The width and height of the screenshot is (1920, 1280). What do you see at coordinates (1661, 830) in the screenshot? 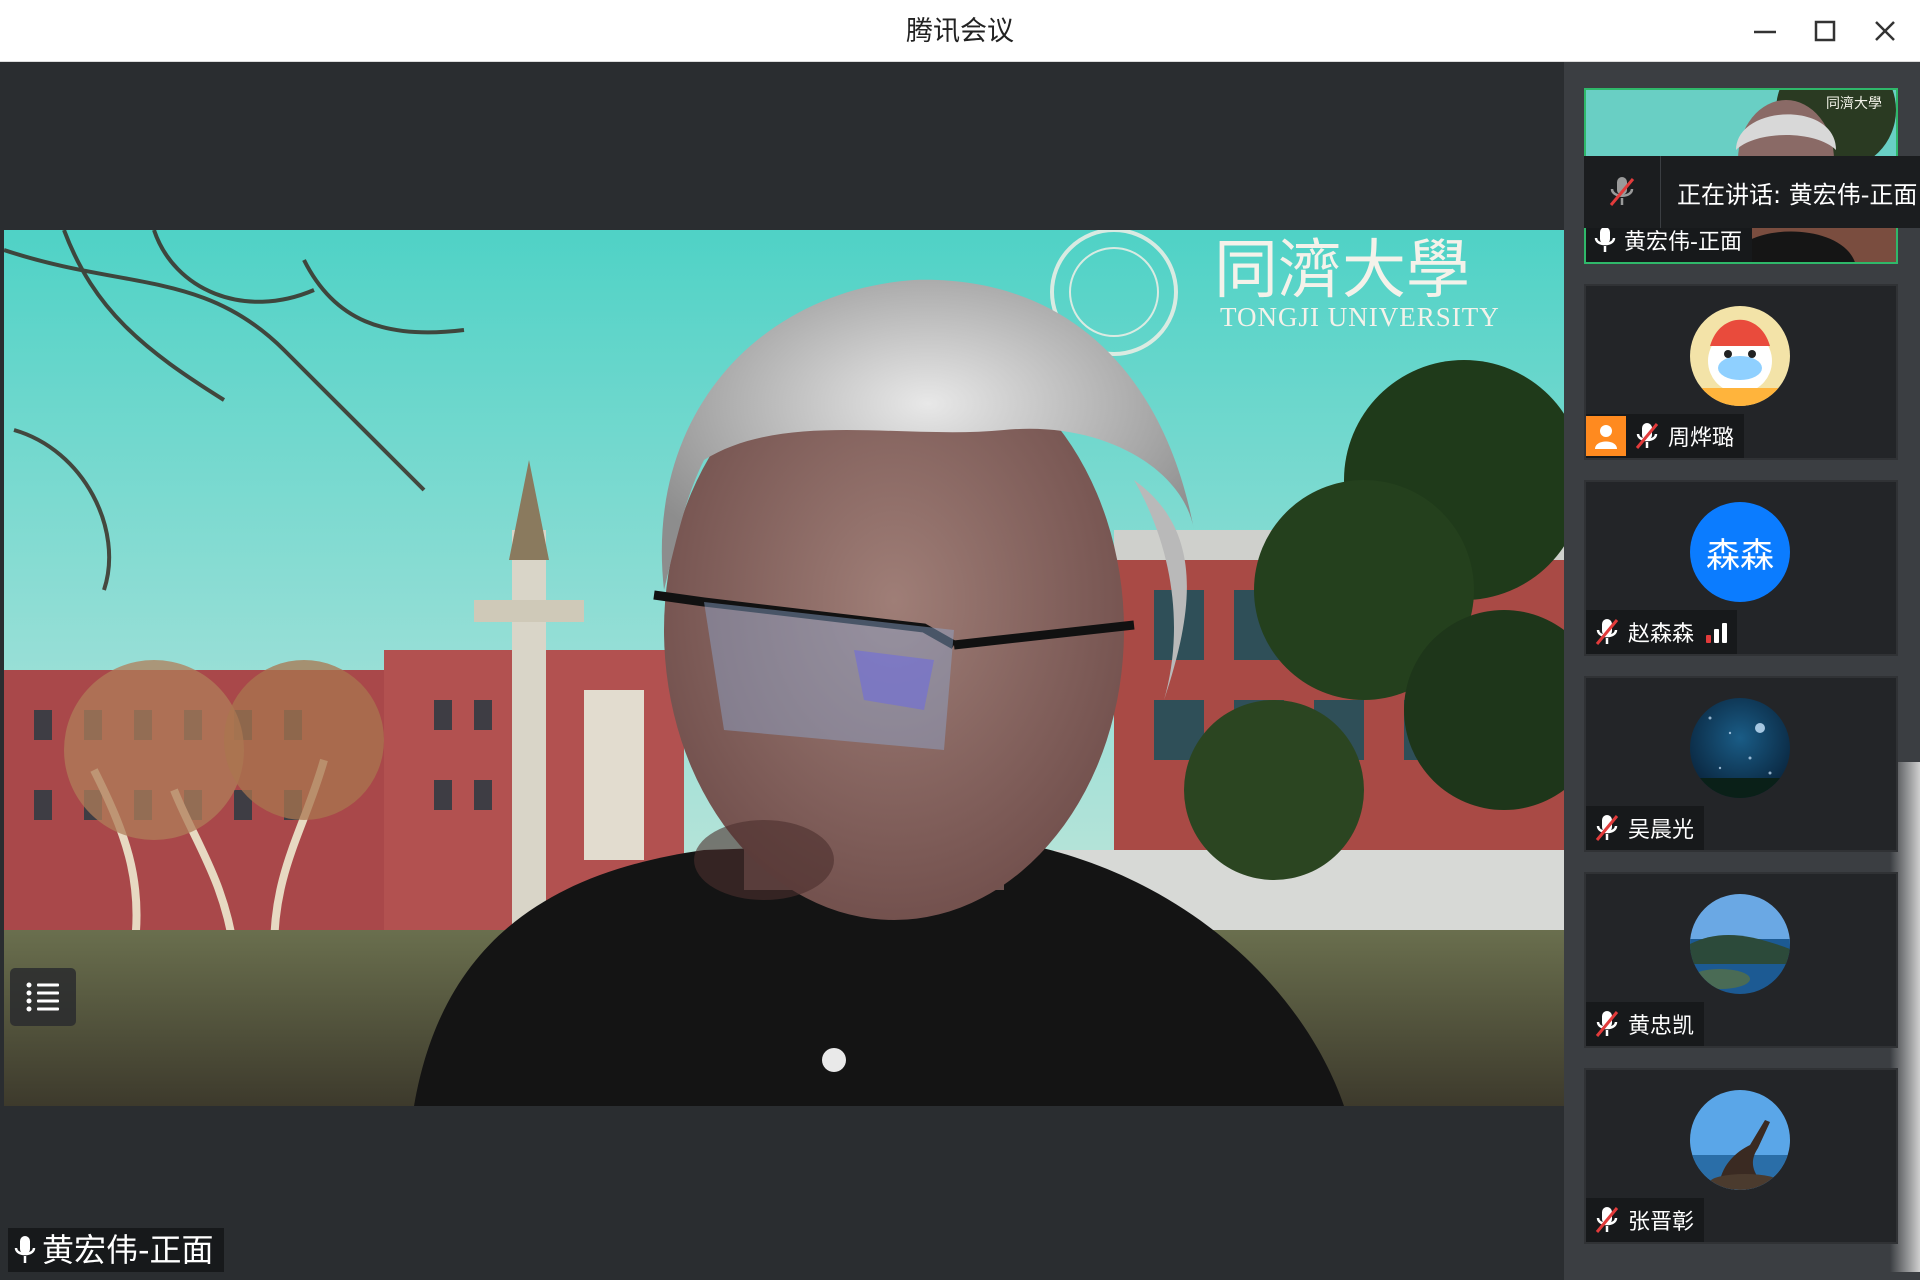
I see `participant-name: 吴晨光` at bounding box center [1661, 830].